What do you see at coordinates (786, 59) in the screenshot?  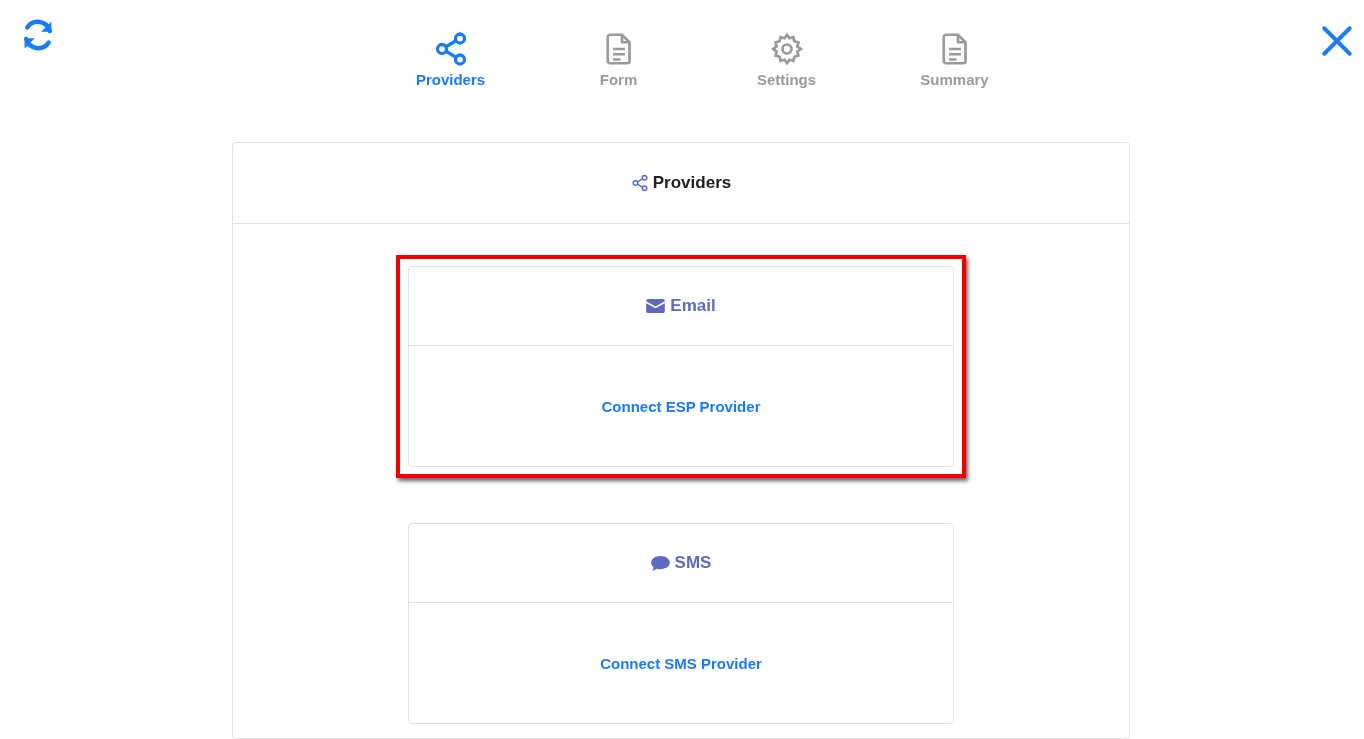 I see `step-tab: Settings` at bounding box center [786, 59].